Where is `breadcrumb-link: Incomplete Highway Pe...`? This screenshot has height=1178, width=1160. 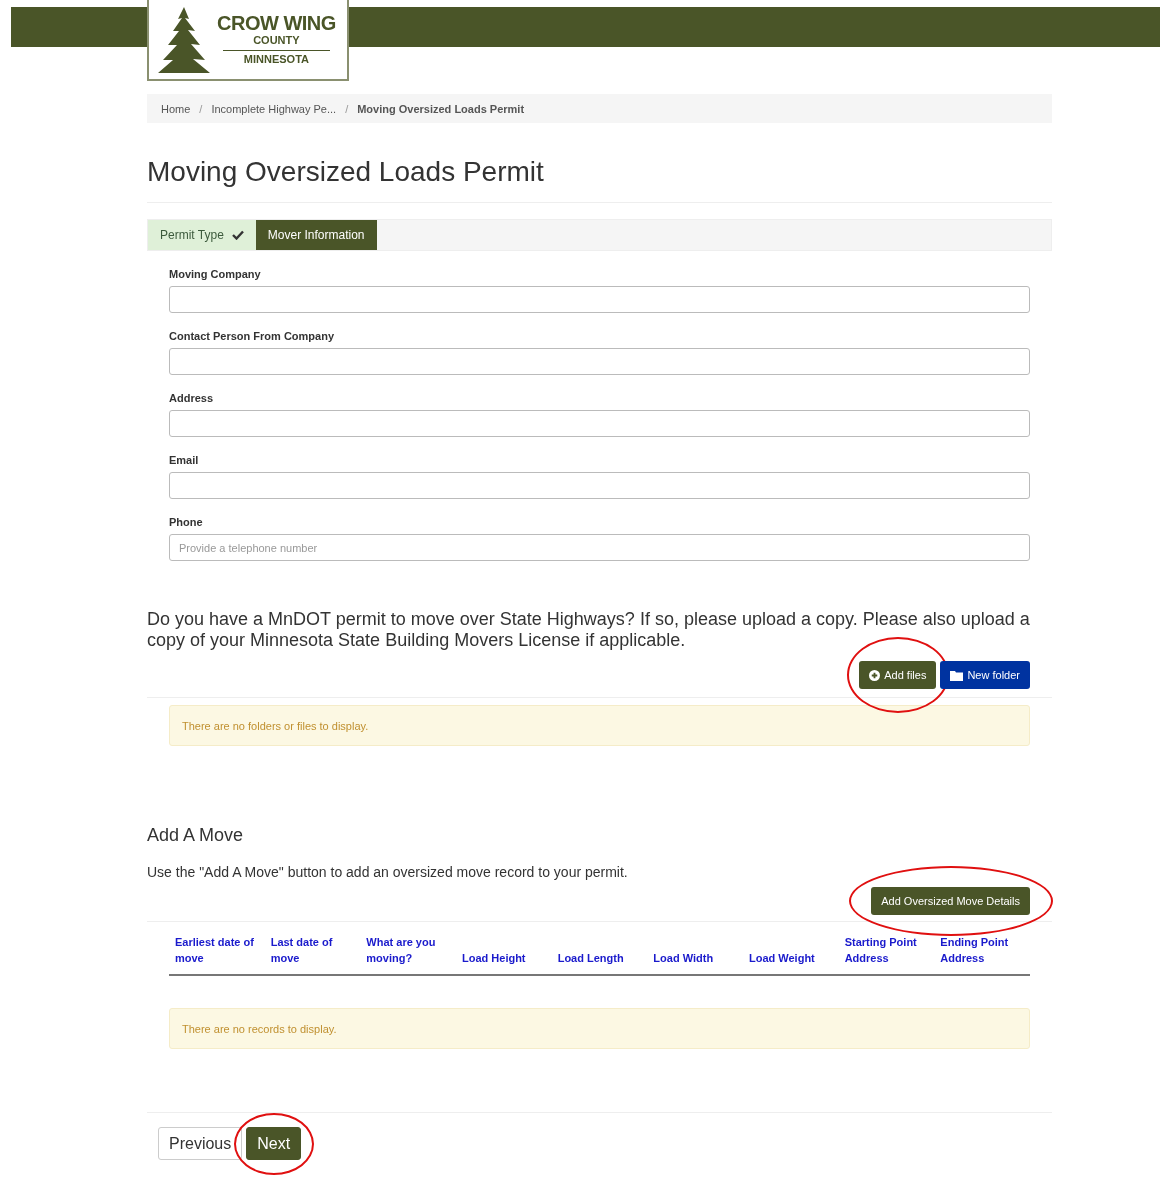
breadcrumb-link: Incomplete Highway Pe... is located at coordinates (274, 108).